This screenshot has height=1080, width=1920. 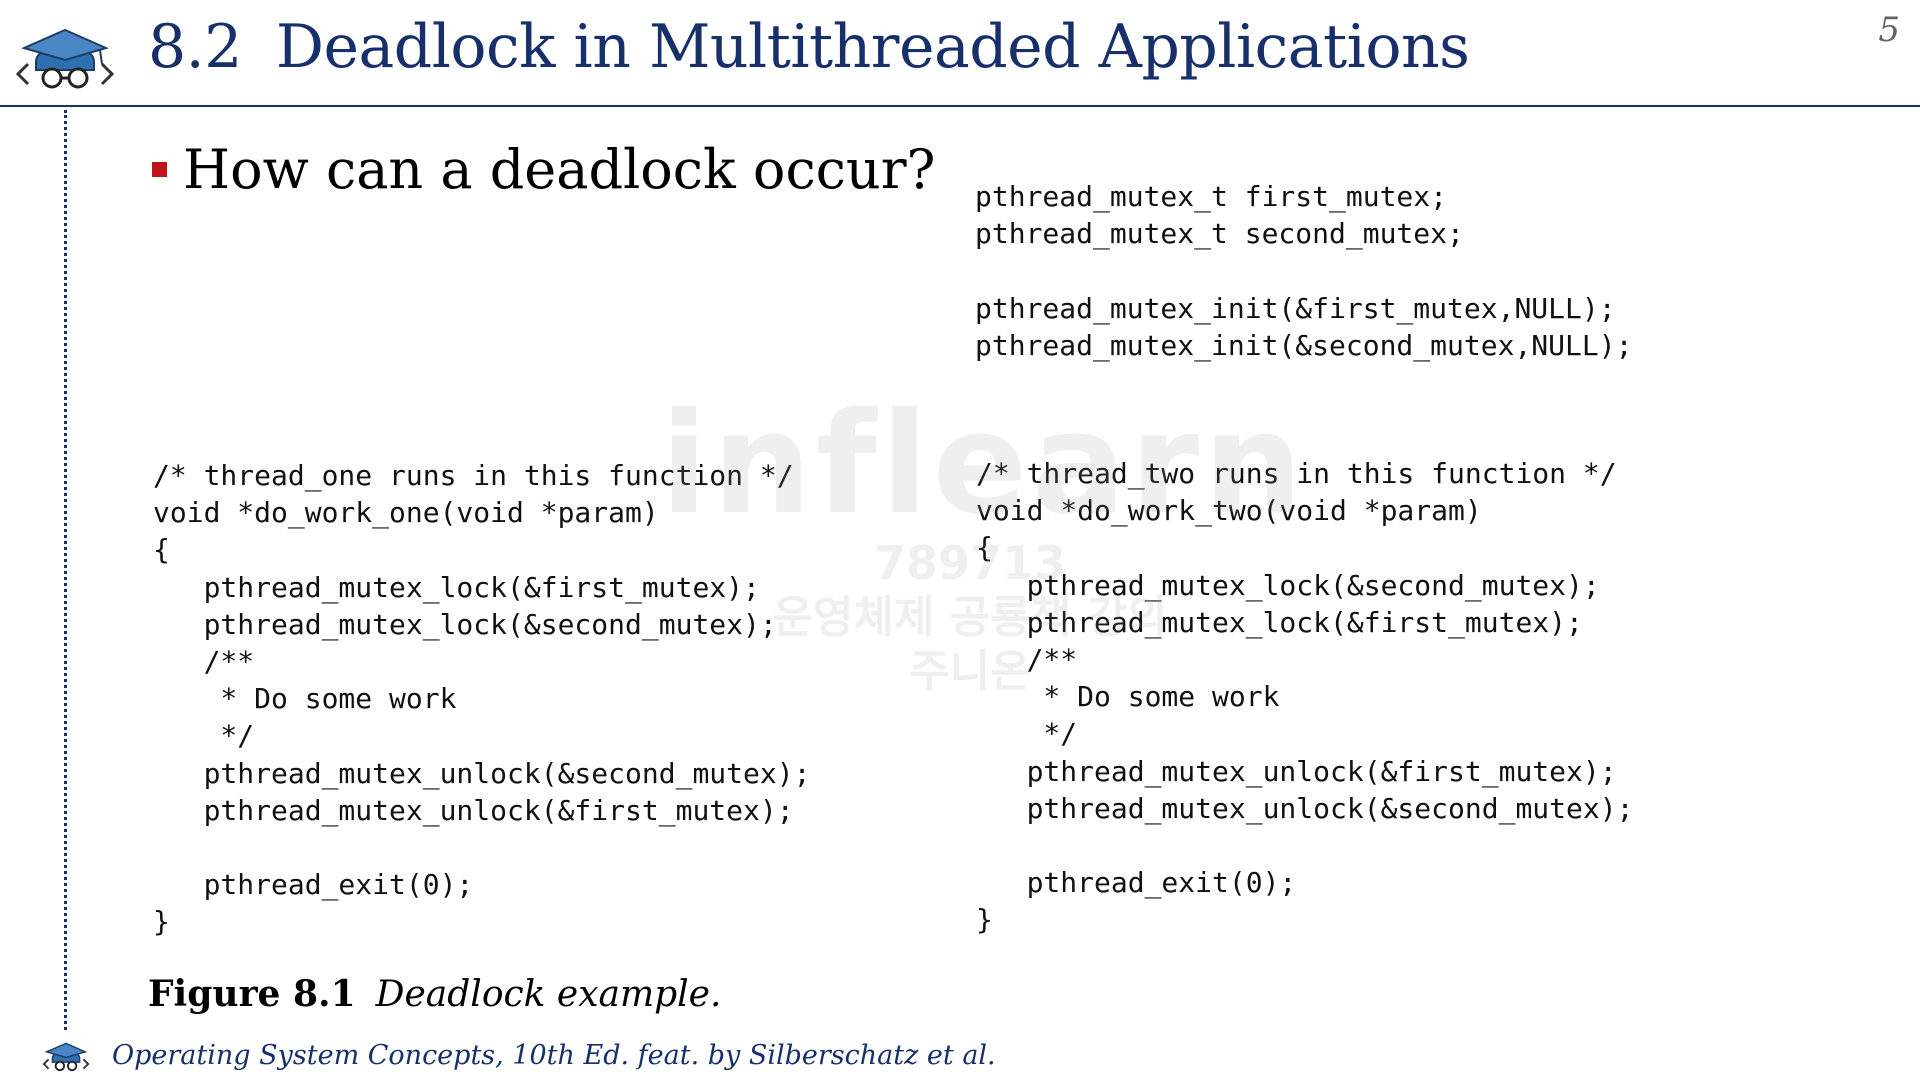 I want to click on header-divider, so click(x=960, y=106).